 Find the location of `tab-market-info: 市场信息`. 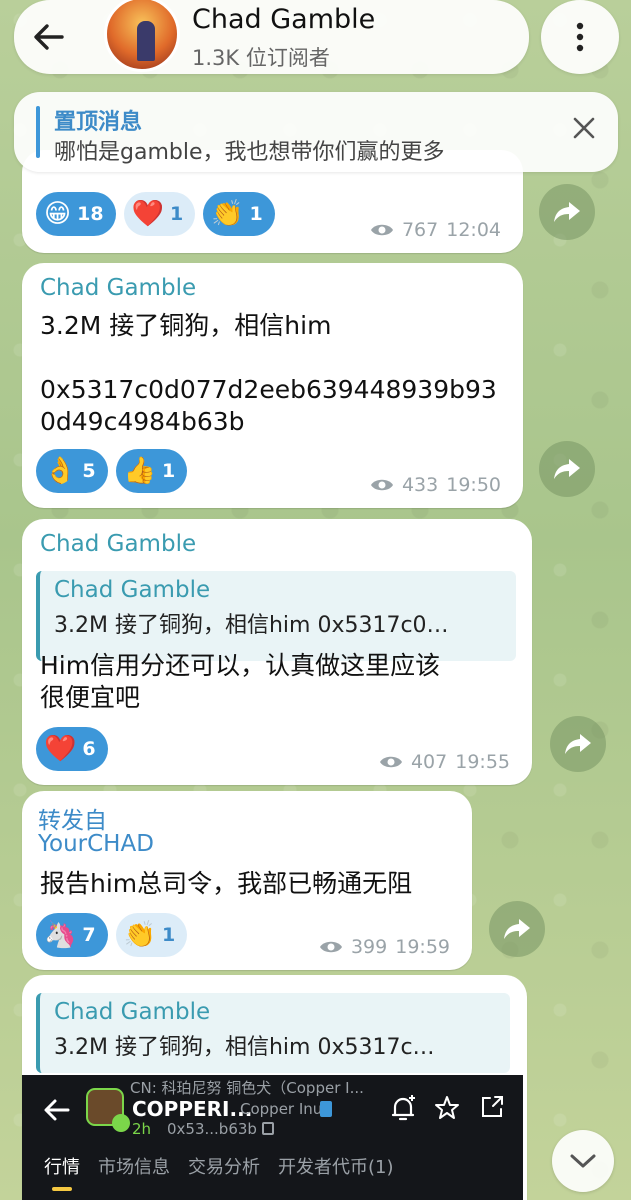

tab-market-info: 市场信息 is located at coordinates (134, 1171).